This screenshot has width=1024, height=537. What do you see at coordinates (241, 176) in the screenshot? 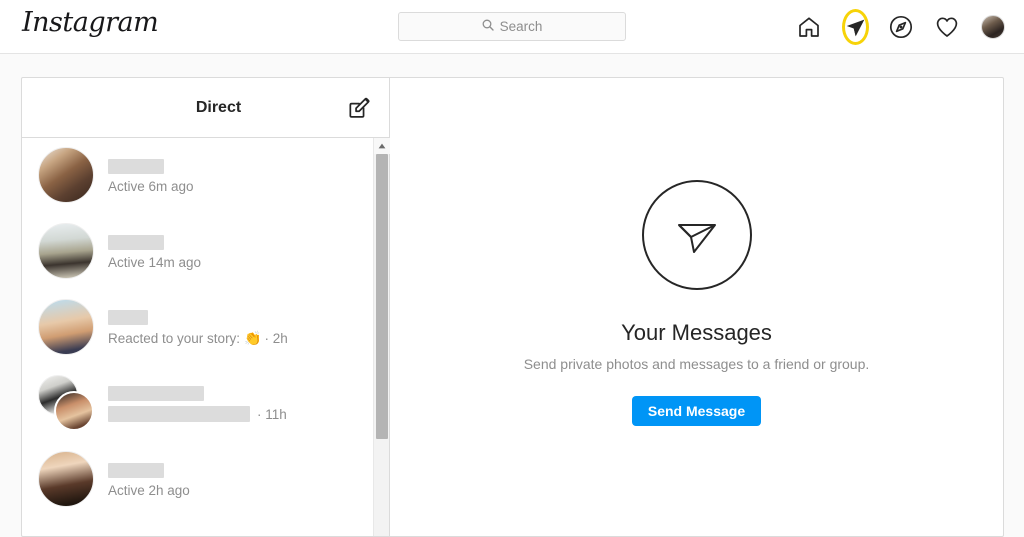
I see `thread-text: Active 6m ago` at bounding box center [241, 176].